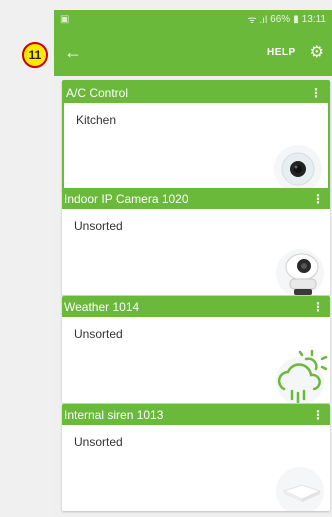 Image resolution: width=332 pixels, height=517 pixels. I want to click on siren-icon, so click(300, 489).